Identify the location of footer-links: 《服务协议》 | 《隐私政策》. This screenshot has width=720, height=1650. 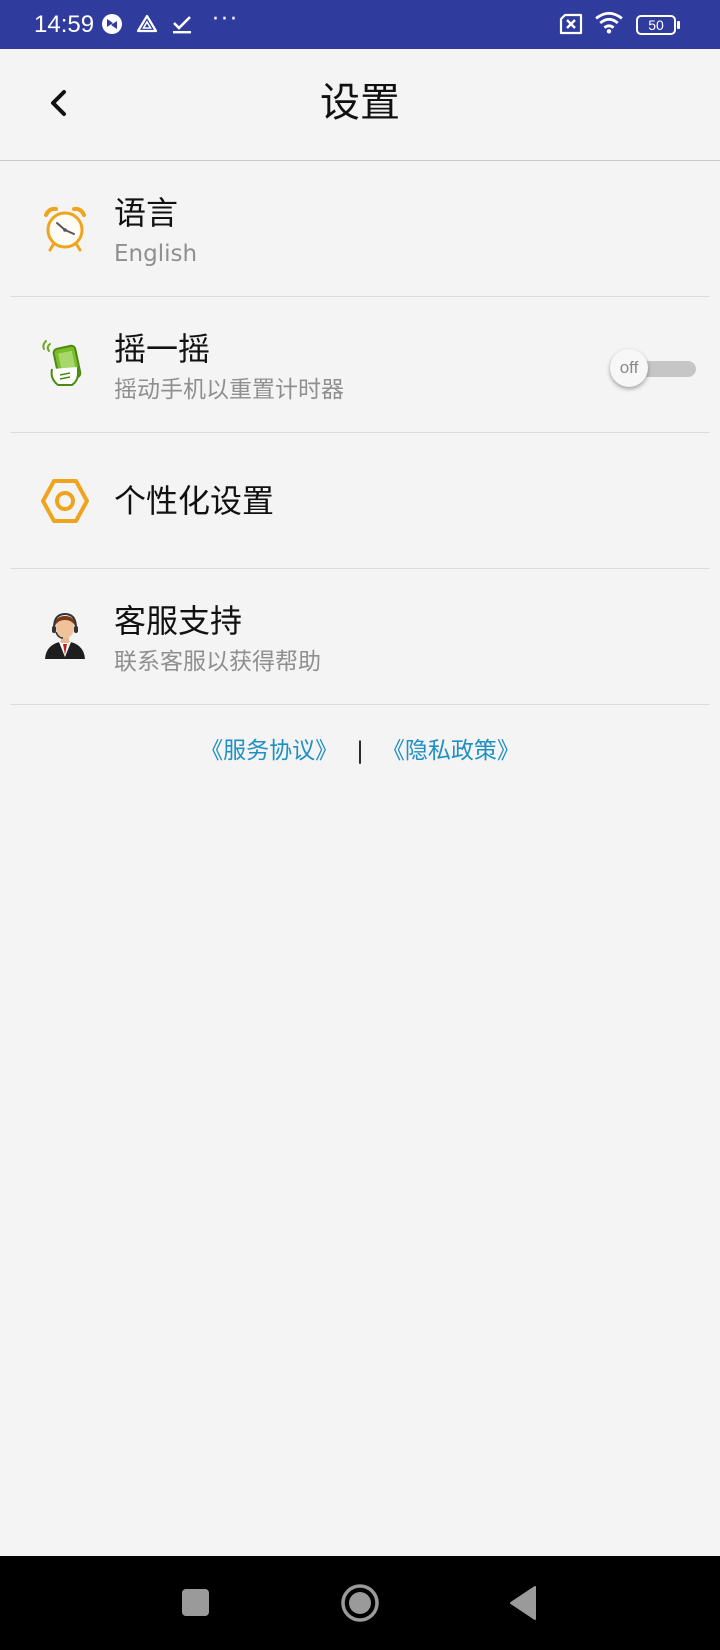
(360, 751).